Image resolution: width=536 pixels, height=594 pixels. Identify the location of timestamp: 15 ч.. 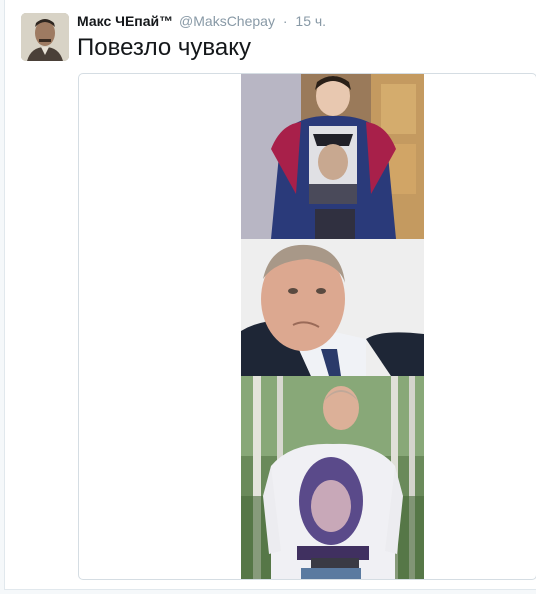
(310, 21).